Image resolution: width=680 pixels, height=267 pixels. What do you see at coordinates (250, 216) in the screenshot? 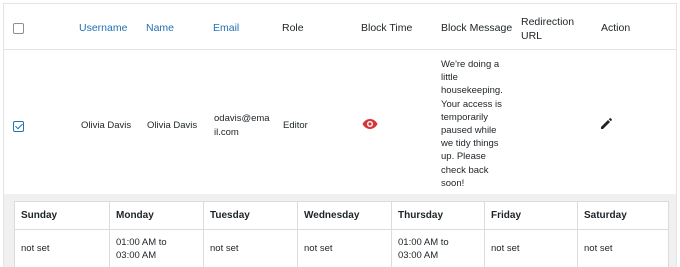
I see `day-header: Tuesday` at bounding box center [250, 216].